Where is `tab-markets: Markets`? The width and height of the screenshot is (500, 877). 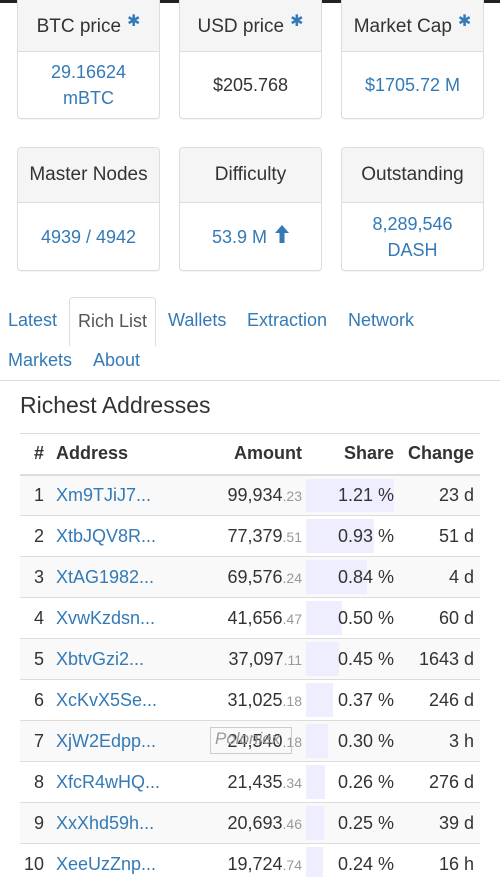
tab-markets: Markets is located at coordinates (40, 360).